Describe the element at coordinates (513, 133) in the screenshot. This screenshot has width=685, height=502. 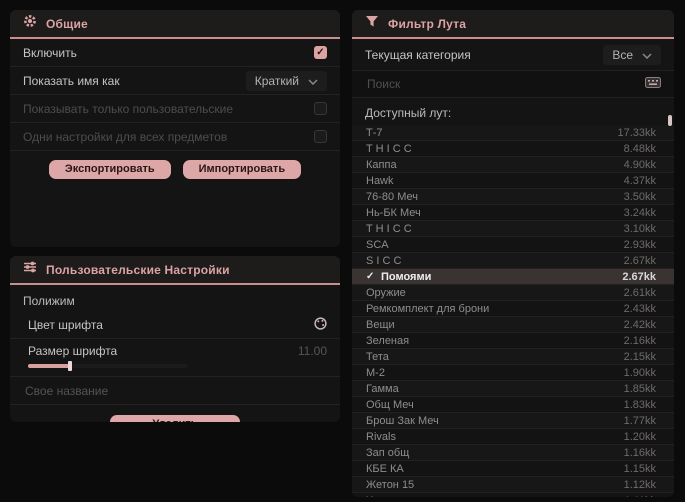
I see `loot-row: Т-7 17.33kk` at that location.